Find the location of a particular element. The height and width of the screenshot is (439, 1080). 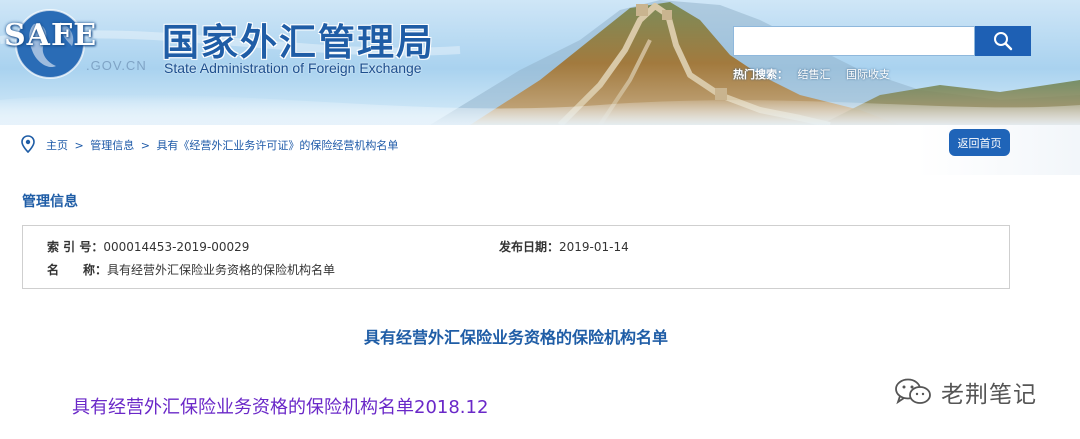

breadcrumb: 主页 > 管理信息 > 具有《经营外汇业务许可证》的保险经营机构名单 is located at coordinates (222, 145).